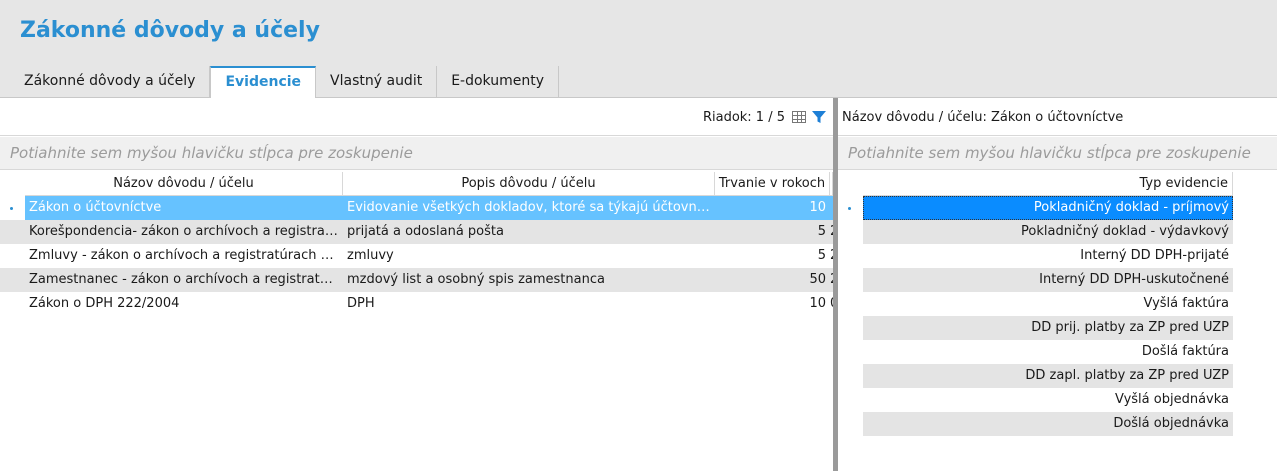  What do you see at coordinates (529, 280) in the screenshot?
I see `cell-description: mzdový list a osobný spis zamestnanca` at bounding box center [529, 280].